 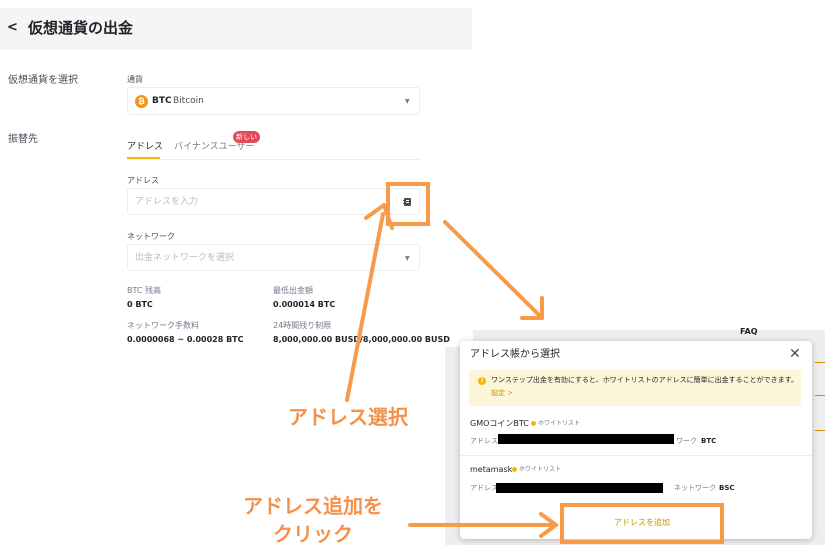 What do you see at coordinates (313, 534) in the screenshot?
I see `annotation-add-address-line2: クリック` at bounding box center [313, 534].